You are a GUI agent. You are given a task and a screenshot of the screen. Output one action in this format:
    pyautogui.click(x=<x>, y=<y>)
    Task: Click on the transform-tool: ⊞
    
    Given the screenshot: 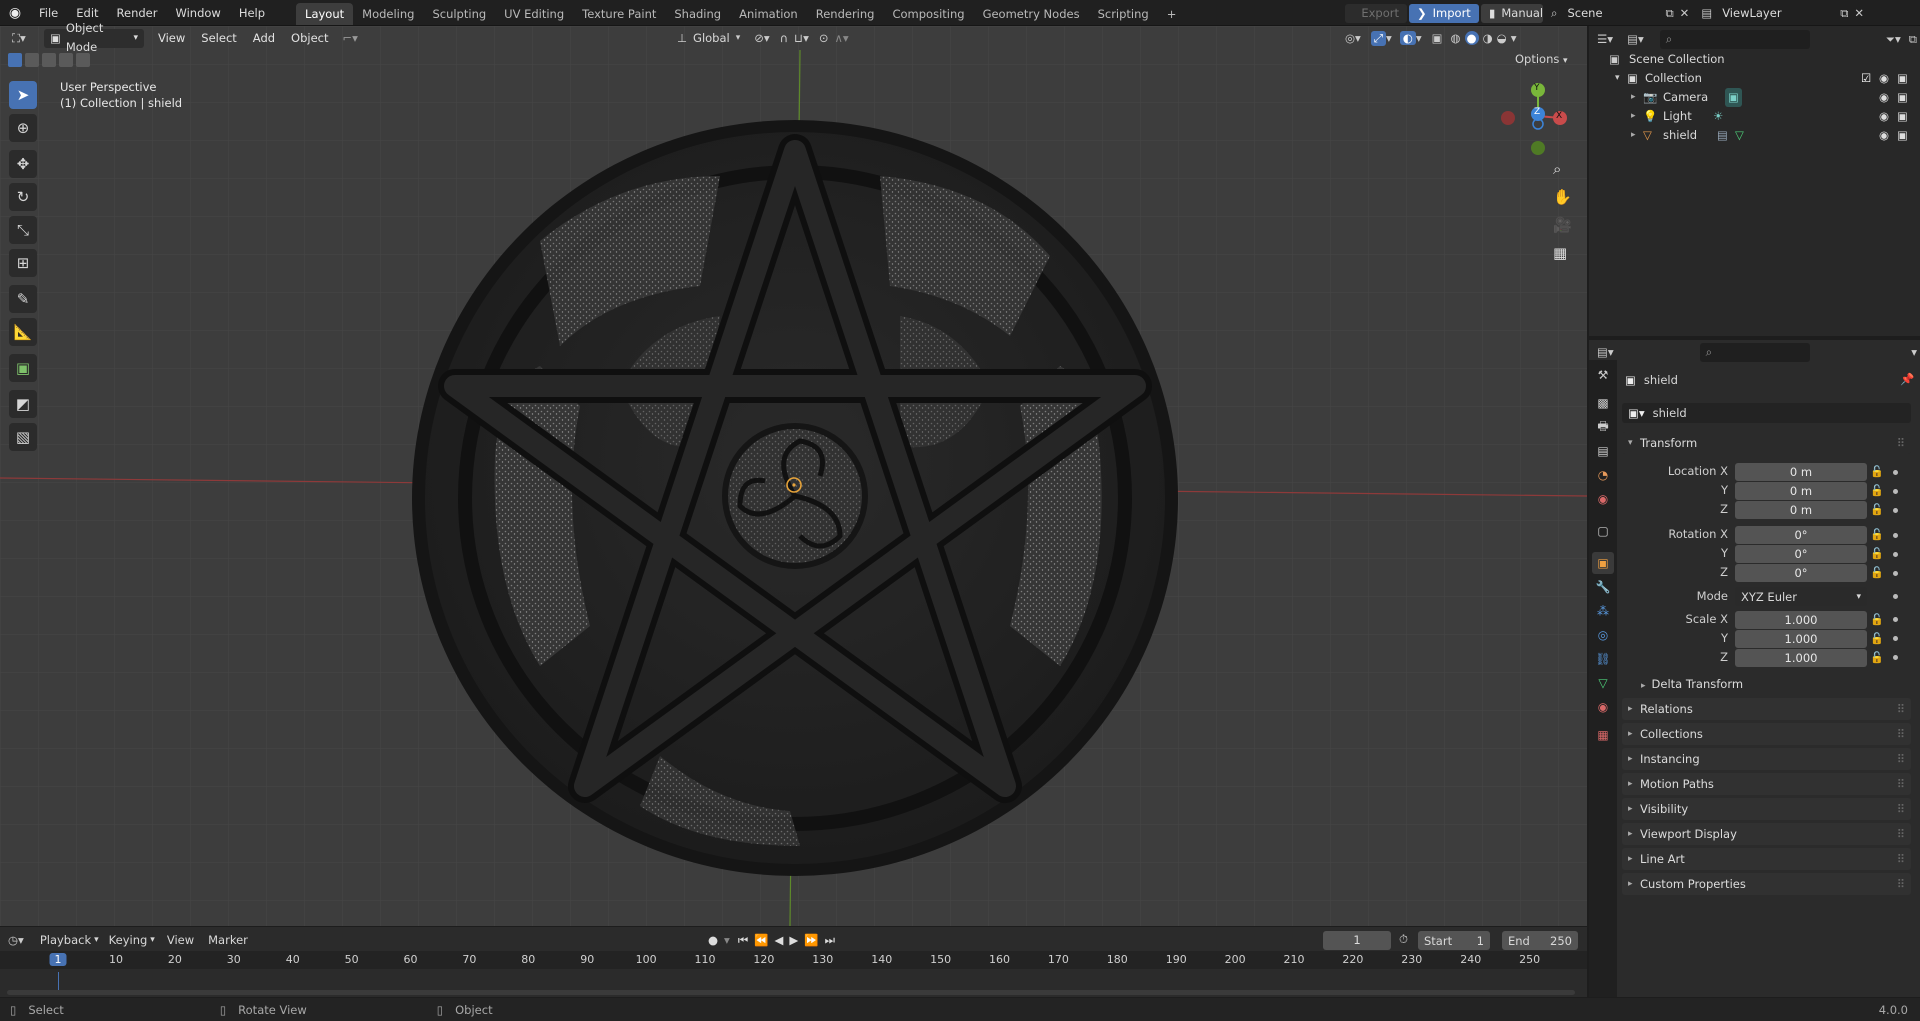 What is the action you would take?
    pyautogui.click(x=23, y=263)
    